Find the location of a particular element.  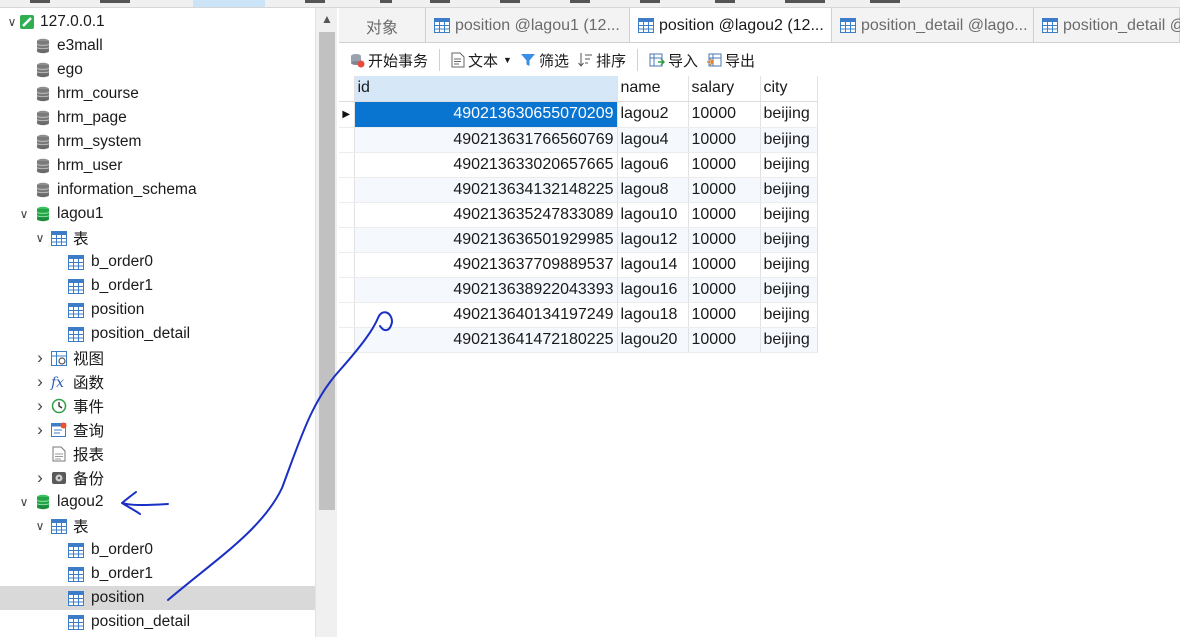

cell-name: lagou14 is located at coordinates (653, 265).